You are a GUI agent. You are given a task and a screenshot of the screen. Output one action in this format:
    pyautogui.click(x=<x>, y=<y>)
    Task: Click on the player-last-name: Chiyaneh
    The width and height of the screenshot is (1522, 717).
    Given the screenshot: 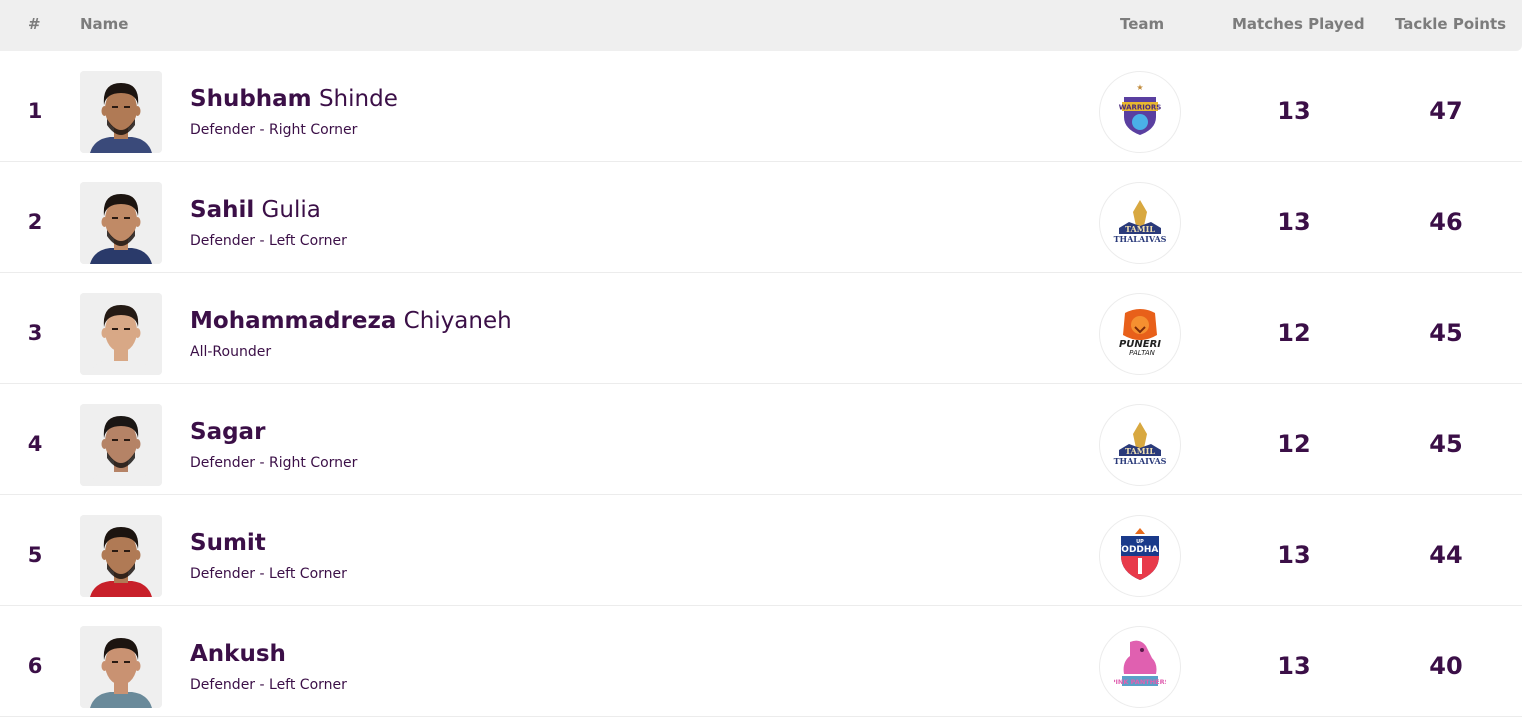 What is the action you would take?
    pyautogui.click(x=454, y=321)
    